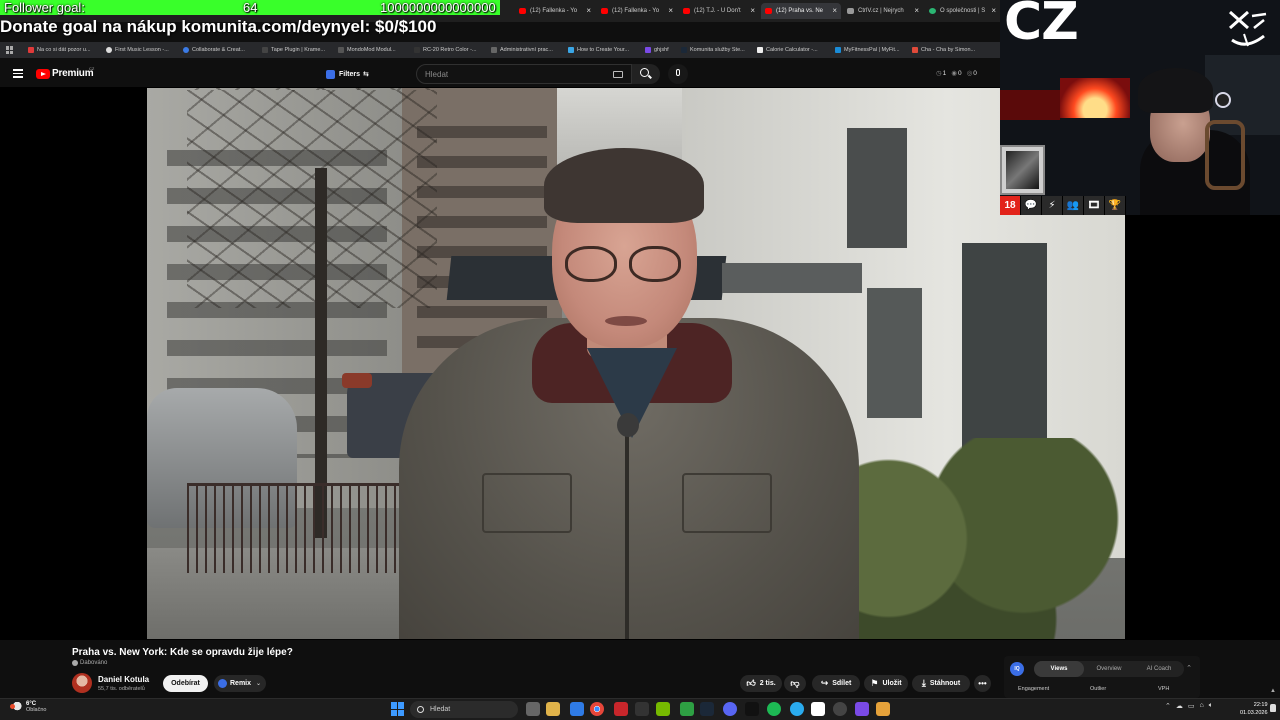 The height and width of the screenshot is (720, 1280). I want to click on scroll-caret-icon: ▲, so click(1273, 691).